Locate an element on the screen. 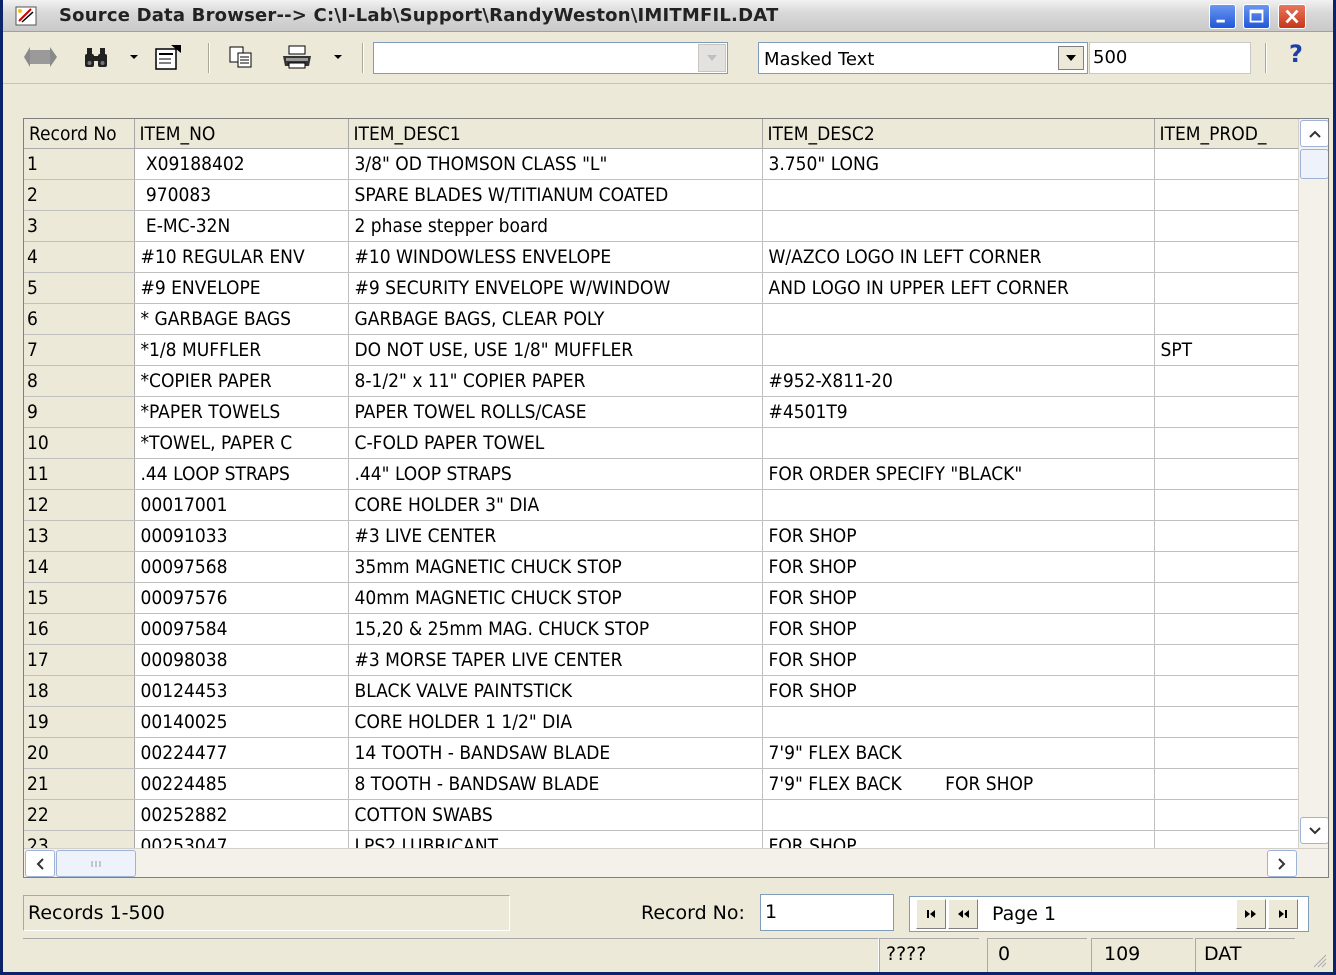  table-cell: 00224485 is located at coordinates (241, 784).